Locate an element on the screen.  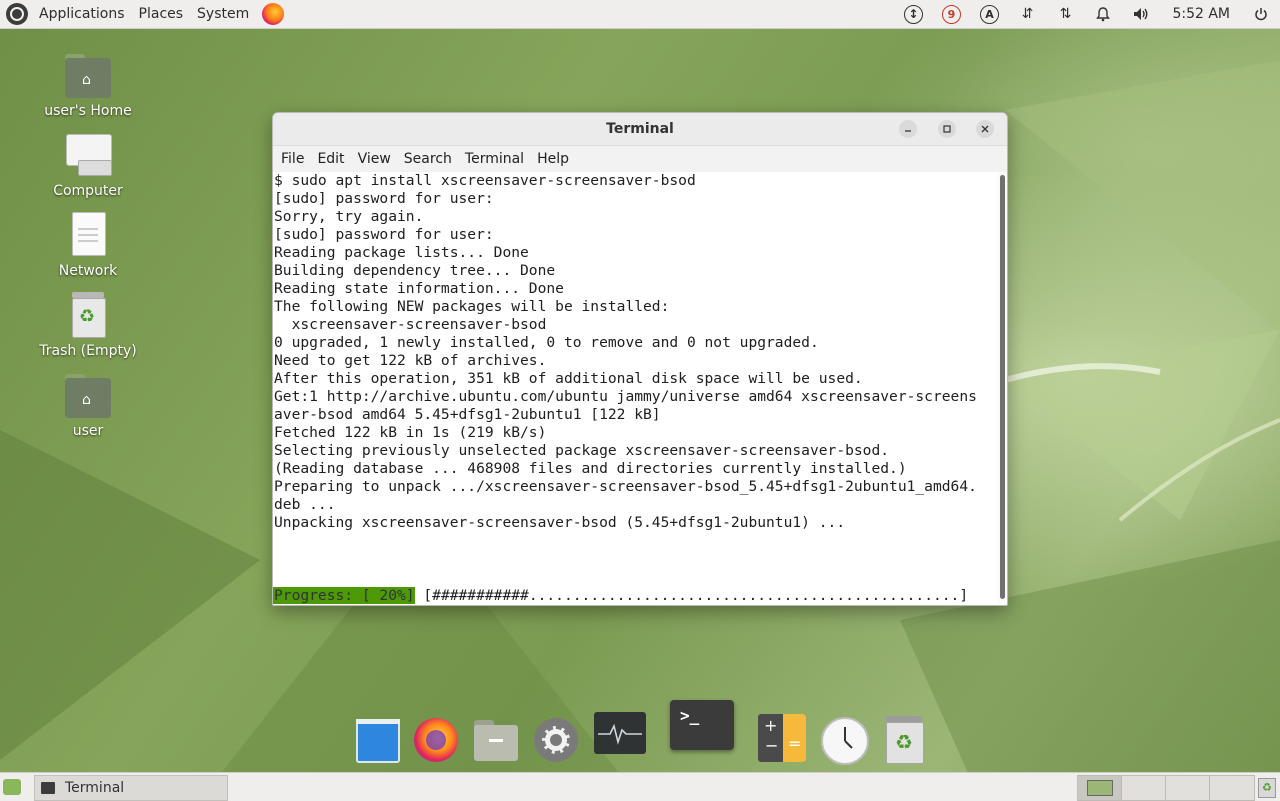
desktop-icon-user: ⌂ user is located at coordinates (88, 405).